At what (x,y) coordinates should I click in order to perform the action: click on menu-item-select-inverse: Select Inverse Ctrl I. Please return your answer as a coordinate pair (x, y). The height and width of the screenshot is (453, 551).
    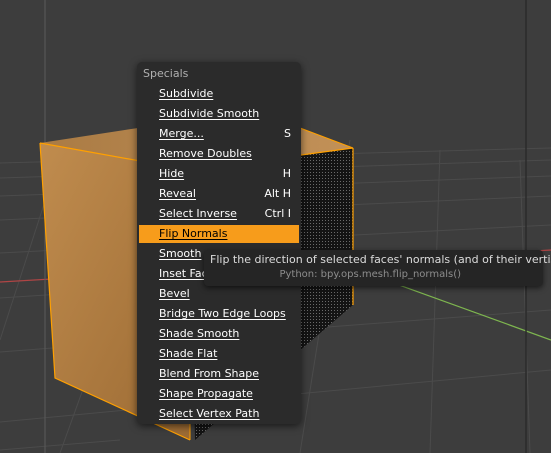
    Looking at the image, I should click on (219, 214).